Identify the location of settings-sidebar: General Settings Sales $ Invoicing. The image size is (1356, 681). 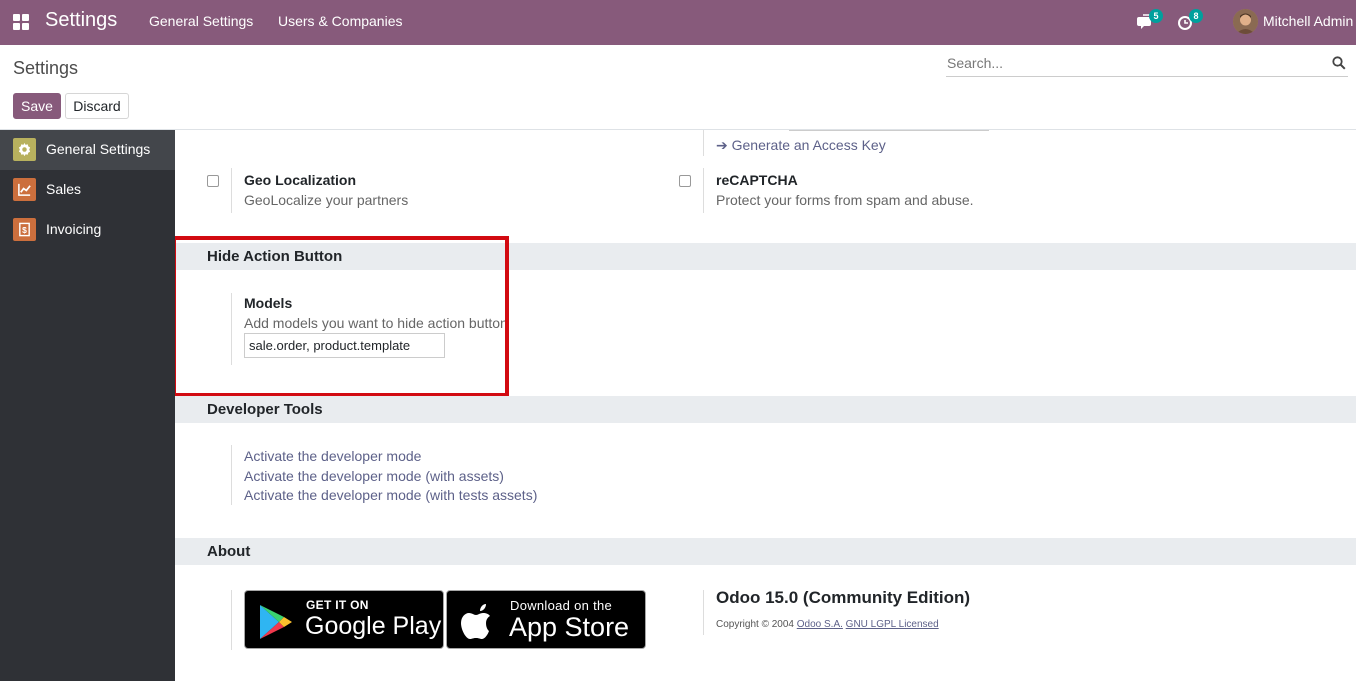
(87, 405).